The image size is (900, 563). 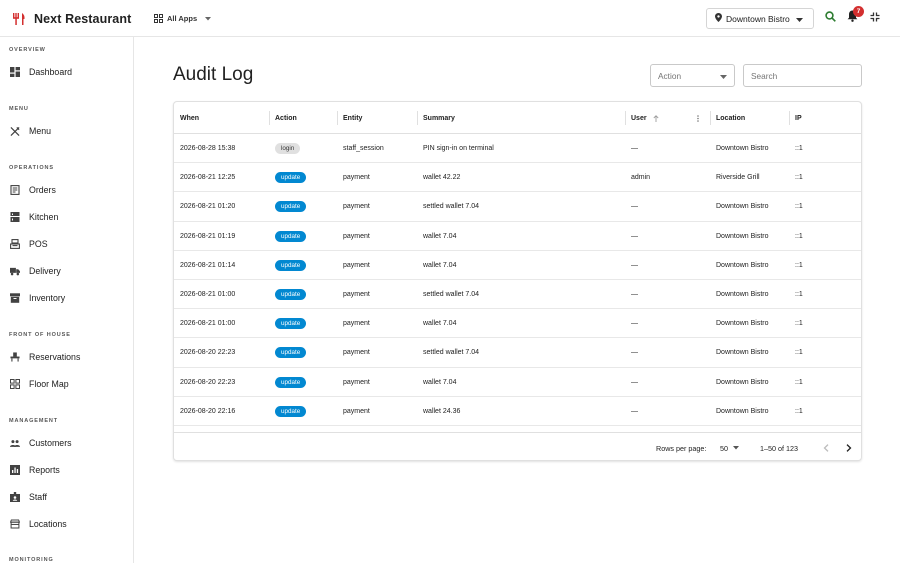 I want to click on search-button, so click(x=830, y=18).